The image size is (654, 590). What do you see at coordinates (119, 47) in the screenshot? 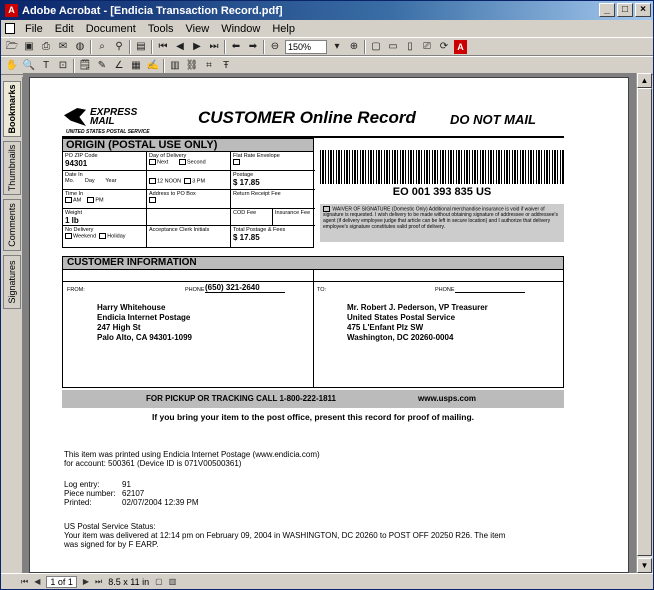
I see `search-icon: ⚲` at bounding box center [119, 47].